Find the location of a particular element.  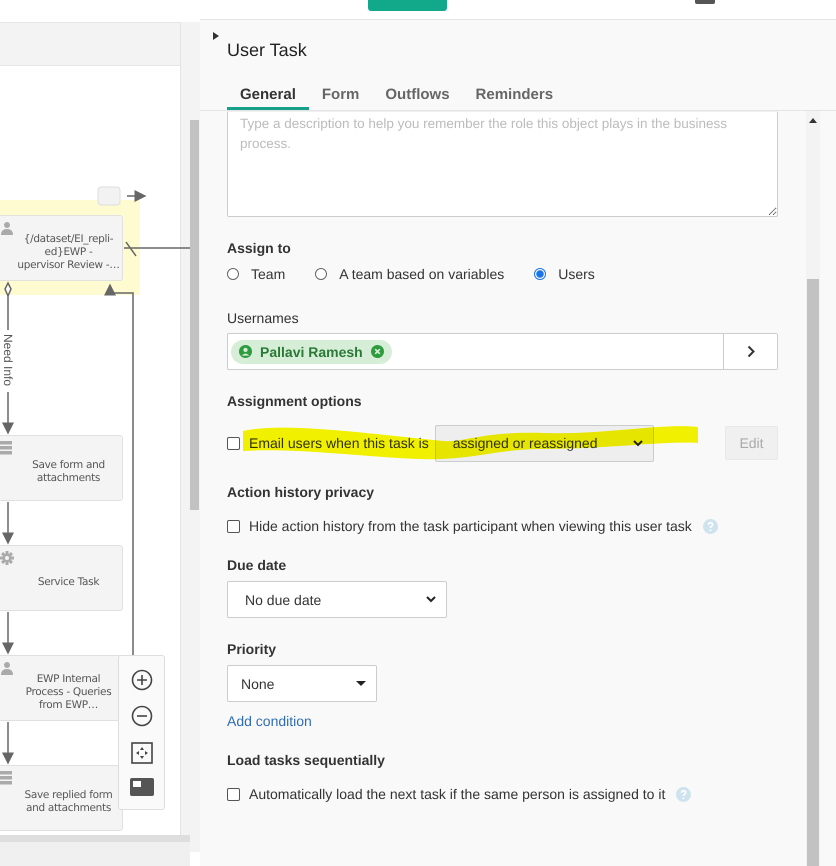

edge-label: Need Info is located at coordinates (8, 360).